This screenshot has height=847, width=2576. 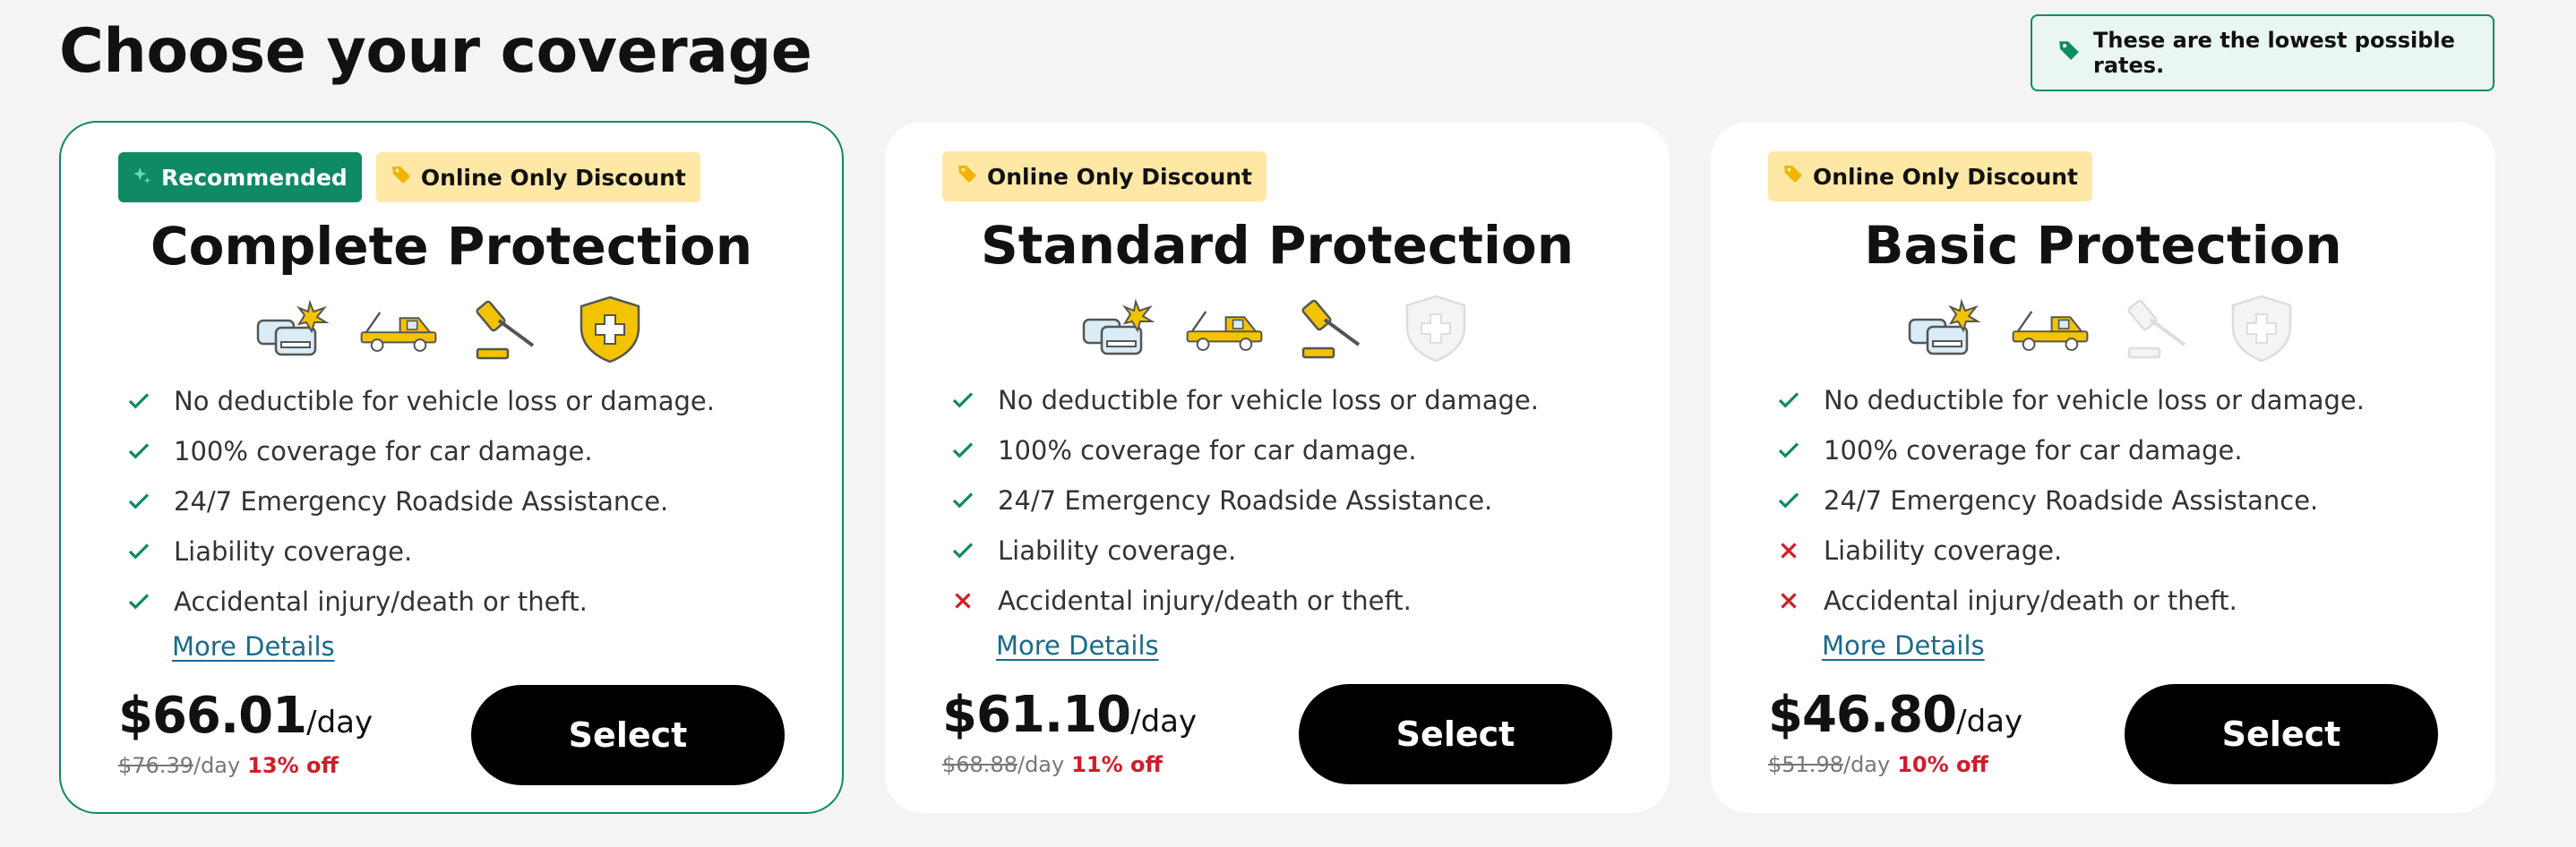 What do you see at coordinates (980, 764) in the screenshot?
I see `old-price-amount: $68.88` at bounding box center [980, 764].